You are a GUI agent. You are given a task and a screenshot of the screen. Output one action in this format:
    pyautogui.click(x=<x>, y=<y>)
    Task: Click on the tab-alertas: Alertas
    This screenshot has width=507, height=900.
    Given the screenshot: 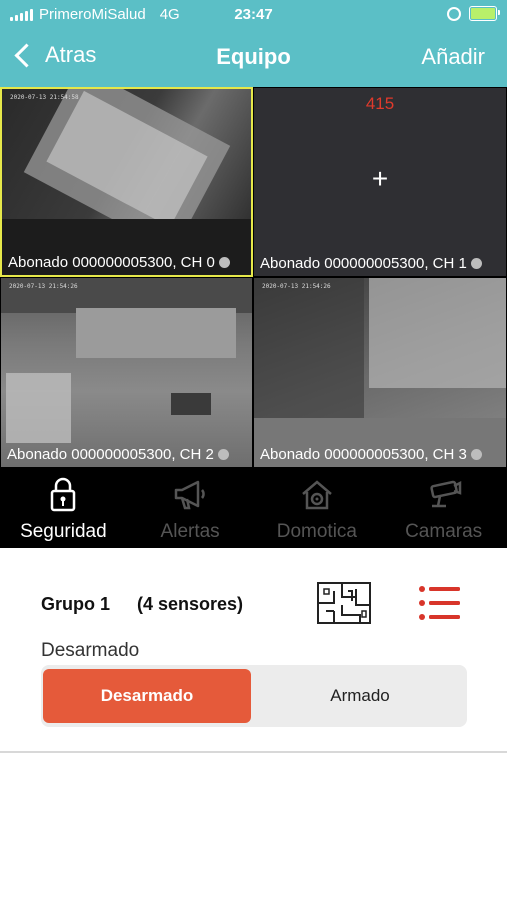 What is the action you would take?
    pyautogui.click(x=190, y=508)
    